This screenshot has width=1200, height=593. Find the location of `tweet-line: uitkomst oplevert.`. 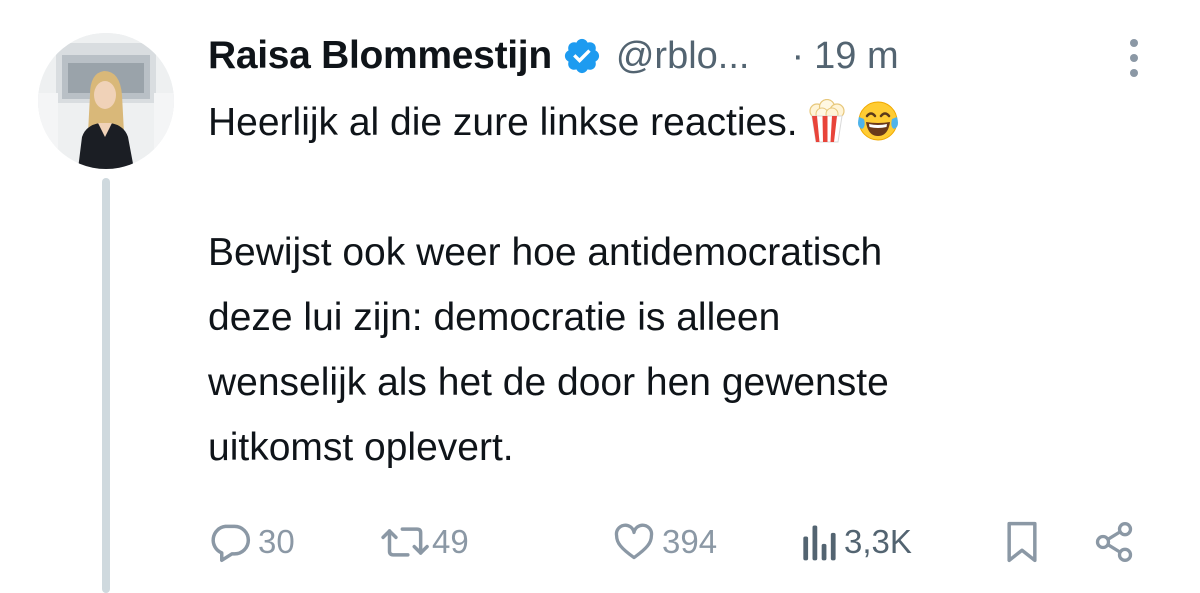

tweet-line: uitkomst oplevert. is located at coordinates (361, 447).